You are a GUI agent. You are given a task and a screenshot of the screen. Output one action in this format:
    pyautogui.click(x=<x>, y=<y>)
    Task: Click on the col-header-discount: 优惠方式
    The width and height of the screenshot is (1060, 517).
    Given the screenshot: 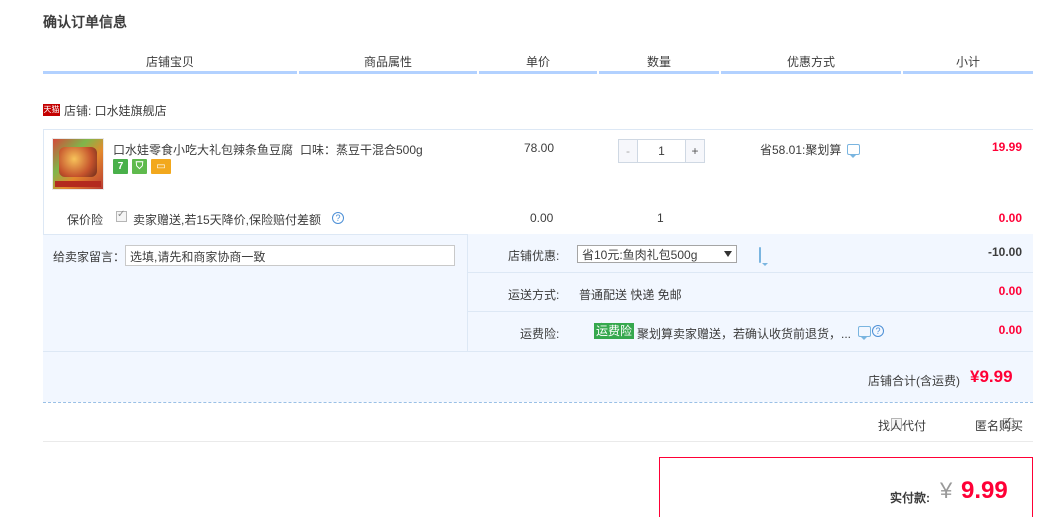 What is the action you would take?
    pyautogui.click(x=811, y=63)
    